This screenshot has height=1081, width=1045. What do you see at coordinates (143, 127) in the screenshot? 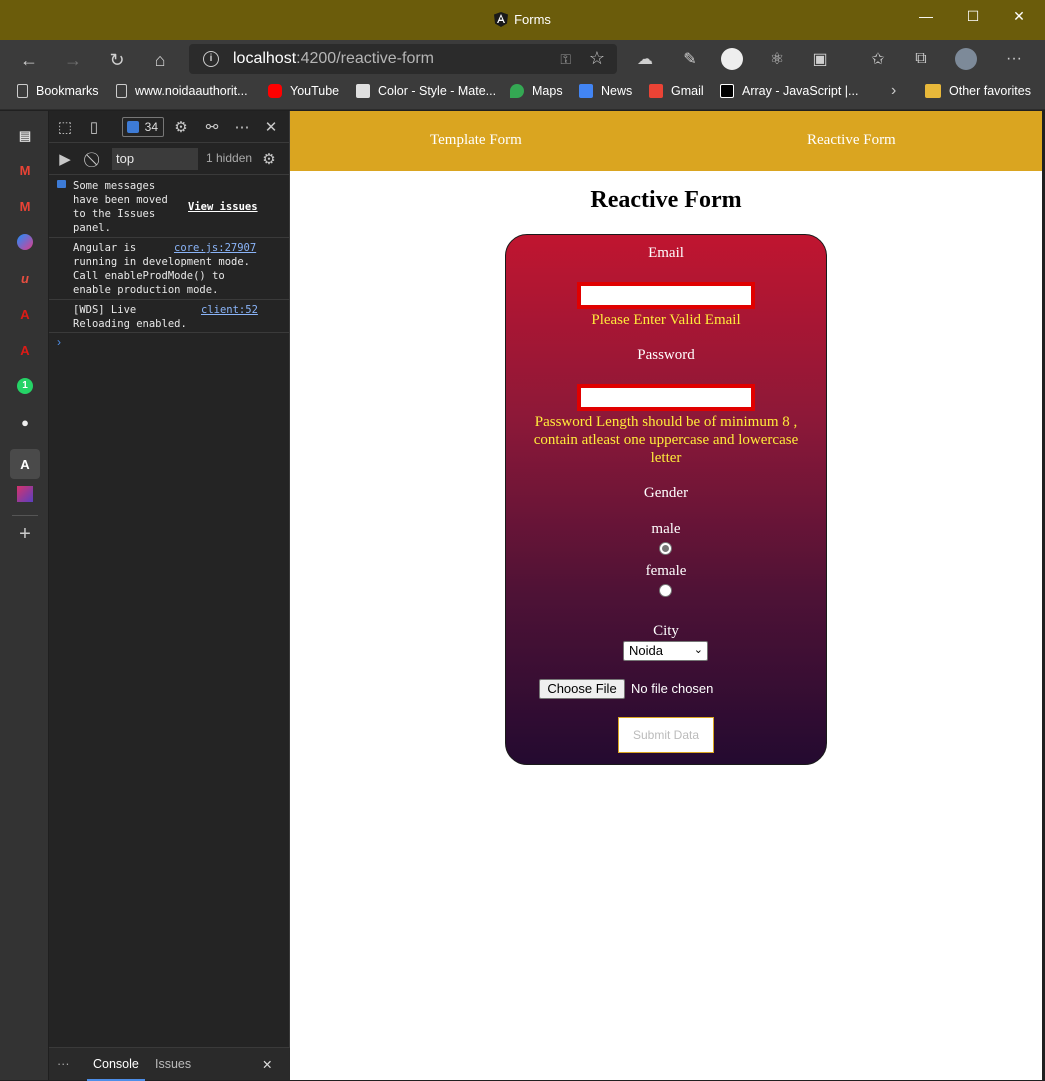
I see `console-issues-badge: 34` at bounding box center [143, 127].